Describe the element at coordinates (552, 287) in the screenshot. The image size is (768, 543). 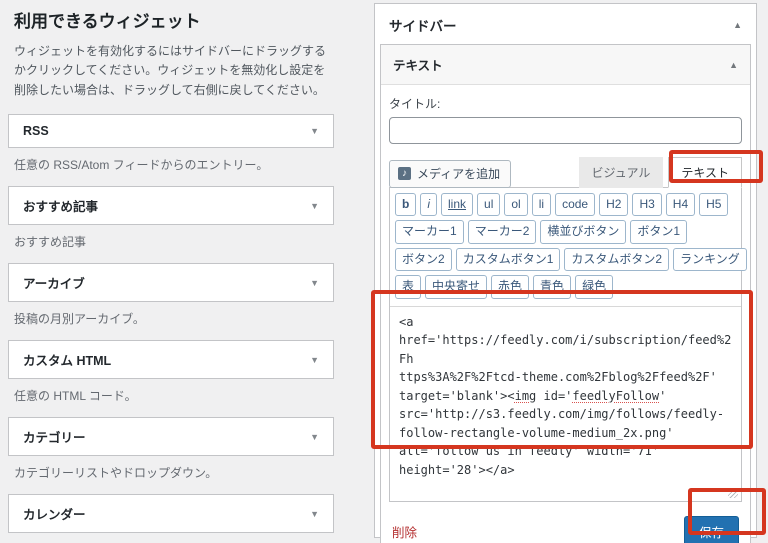
I see `toolbar-button-青色: 青色` at that location.